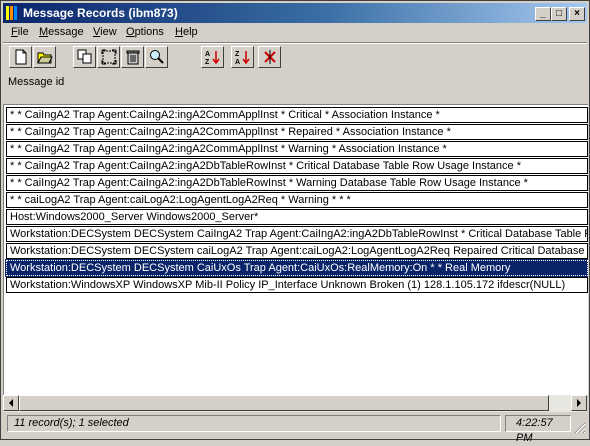  What do you see at coordinates (20, 32) in the screenshot?
I see `menu-file: File` at bounding box center [20, 32].